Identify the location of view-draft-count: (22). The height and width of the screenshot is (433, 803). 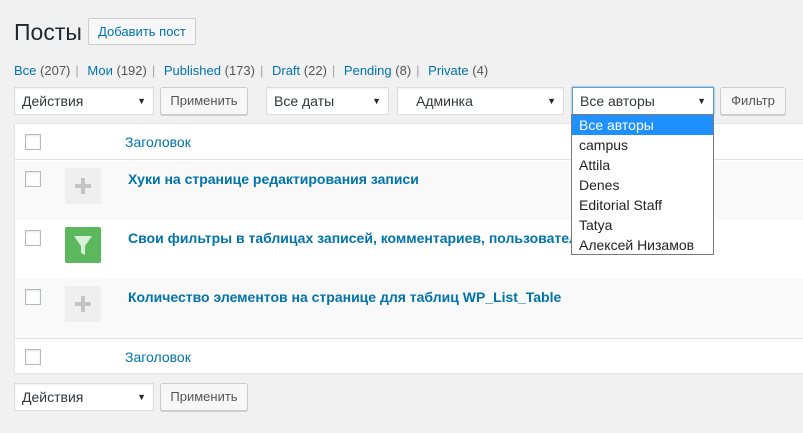
(315, 70).